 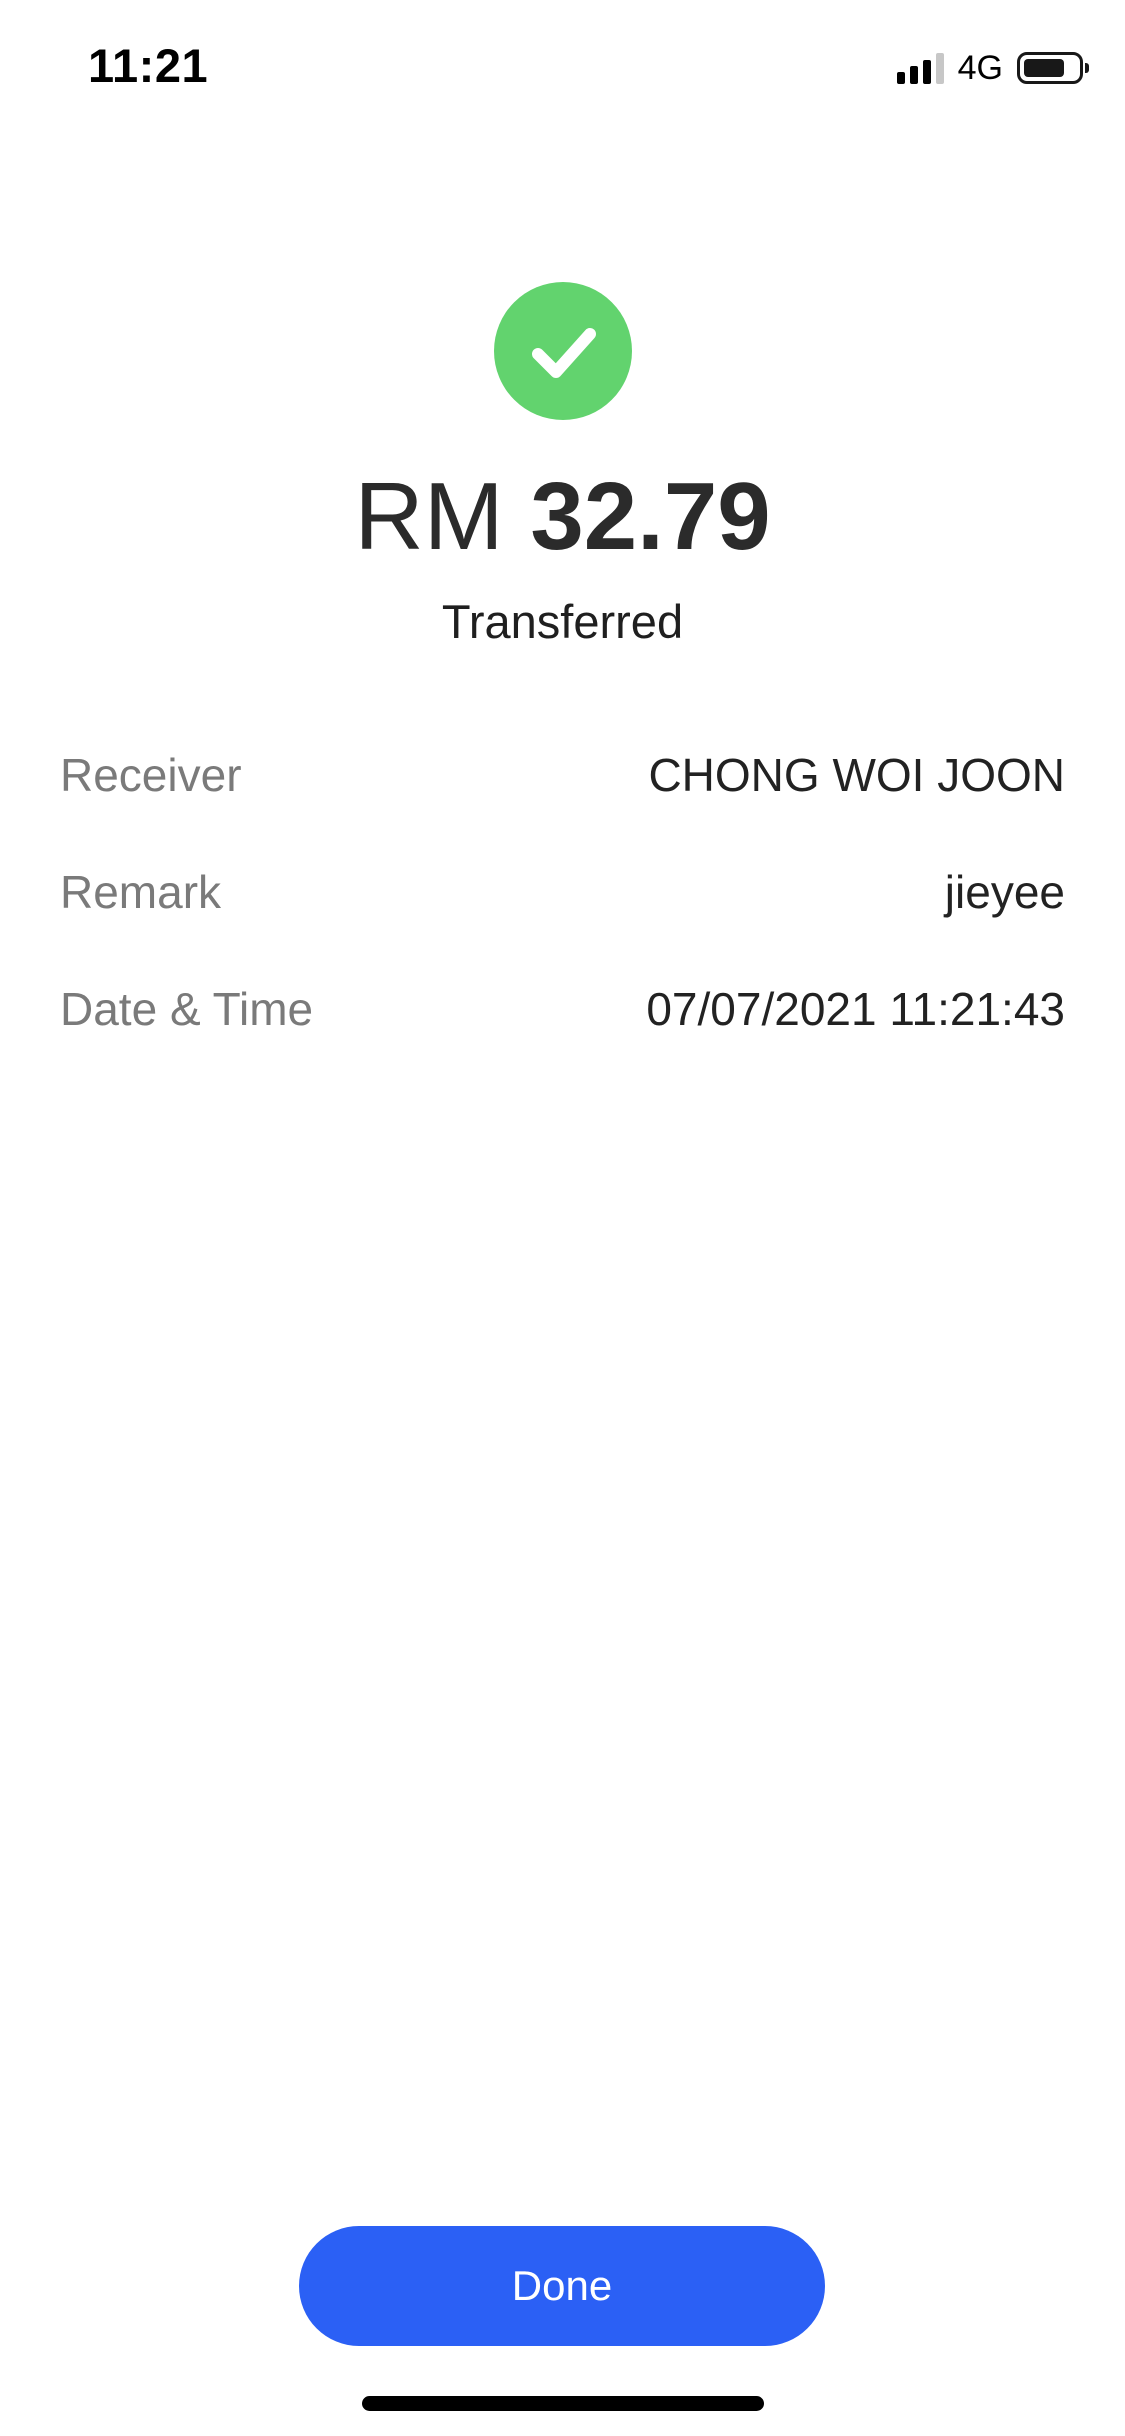 What do you see at coordinates (920, 68) in the screenshot?
I see `signal-strength-icon` at bounding box center [920, 68].